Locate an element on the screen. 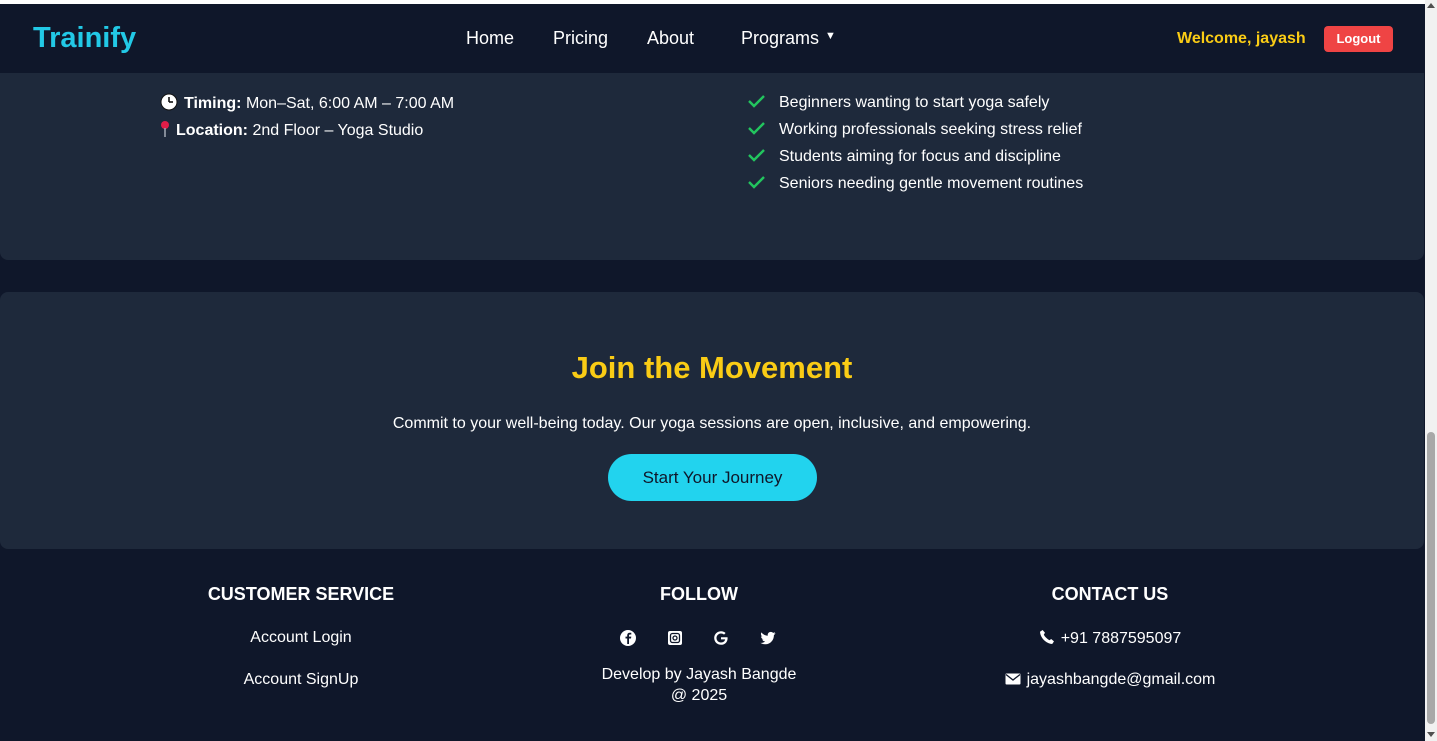 This screenshot has height=741, width=1437. phone-number: +91 7887595097 is located at coordinates (1121, 638).